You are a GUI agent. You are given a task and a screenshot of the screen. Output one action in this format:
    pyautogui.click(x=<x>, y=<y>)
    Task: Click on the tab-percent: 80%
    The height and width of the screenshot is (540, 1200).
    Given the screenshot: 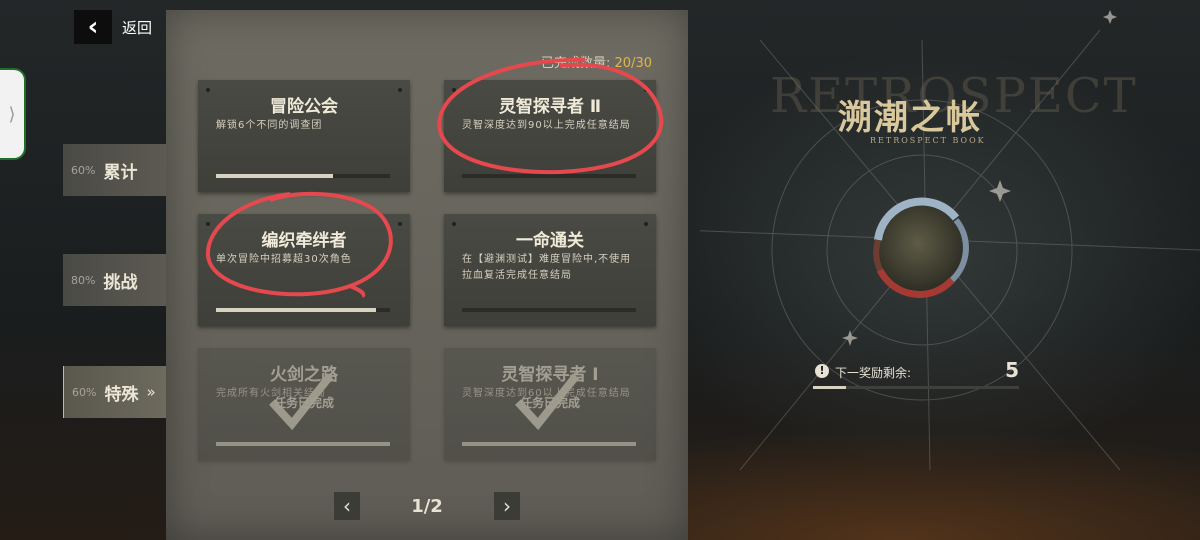 What is the action you would take?
    pyautogui.click(x=83, y=280)
    